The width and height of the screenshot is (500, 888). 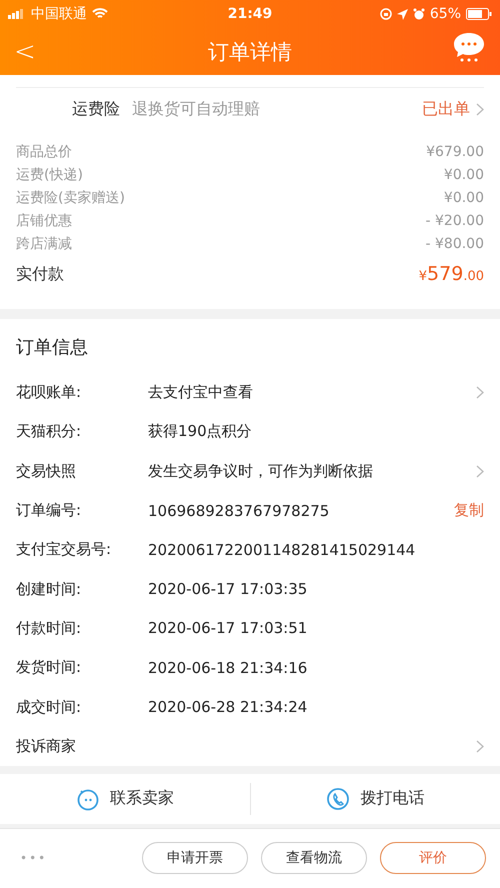 I want to click on wifi-icon, so click(x=100, y=14).